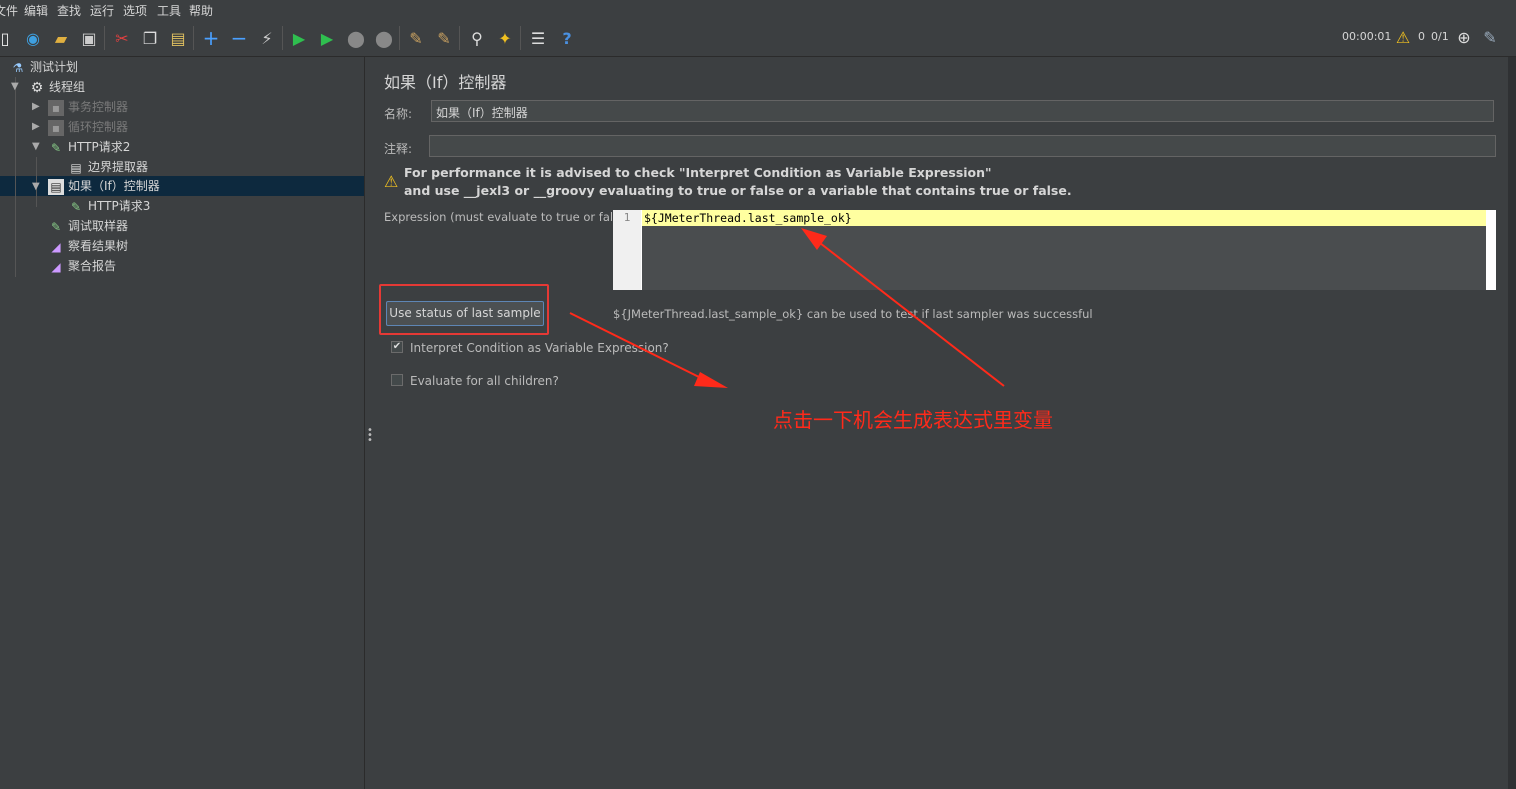  Describe the element at coordinates (637, 346) in the screenshot. I see `arrow-to-hint` at that location.